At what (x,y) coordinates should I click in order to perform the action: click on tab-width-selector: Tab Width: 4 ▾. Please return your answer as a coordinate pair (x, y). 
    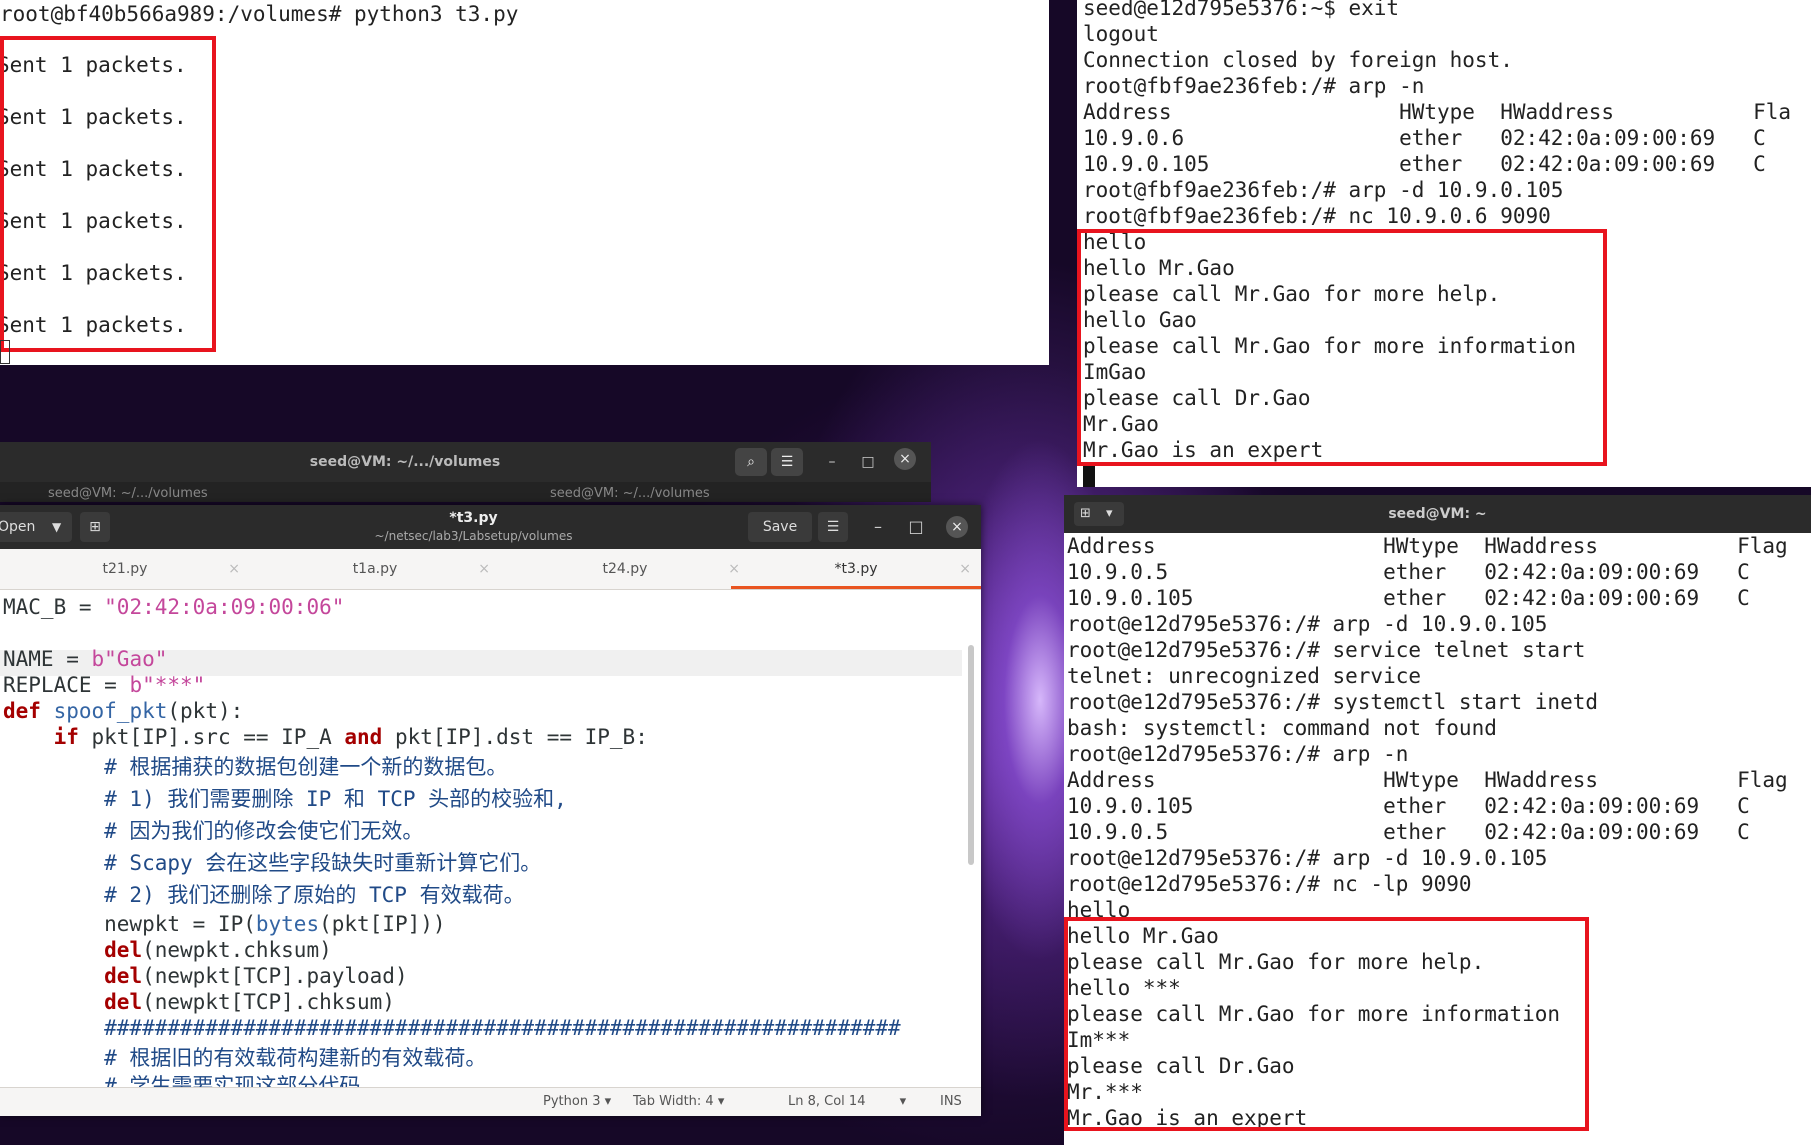
    Looking at the image, I should click on (678, 1102).